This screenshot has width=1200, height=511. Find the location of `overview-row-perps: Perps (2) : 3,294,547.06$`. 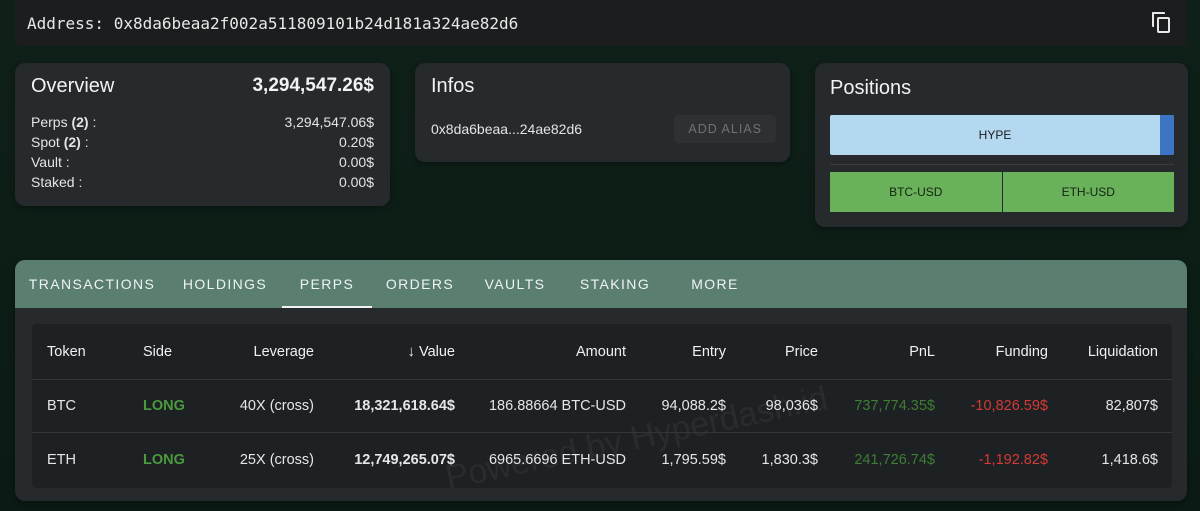

overview-row-perps: Perps (2) : 3,294,547.06$ is located at coordinates (202, 122).